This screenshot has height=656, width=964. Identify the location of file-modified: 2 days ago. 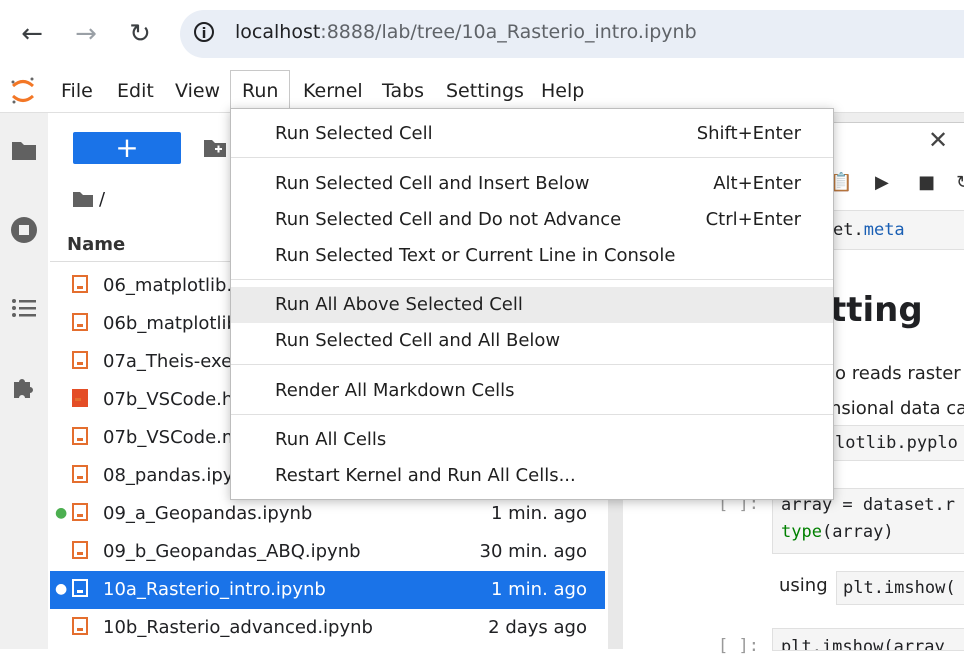
(537, 627).